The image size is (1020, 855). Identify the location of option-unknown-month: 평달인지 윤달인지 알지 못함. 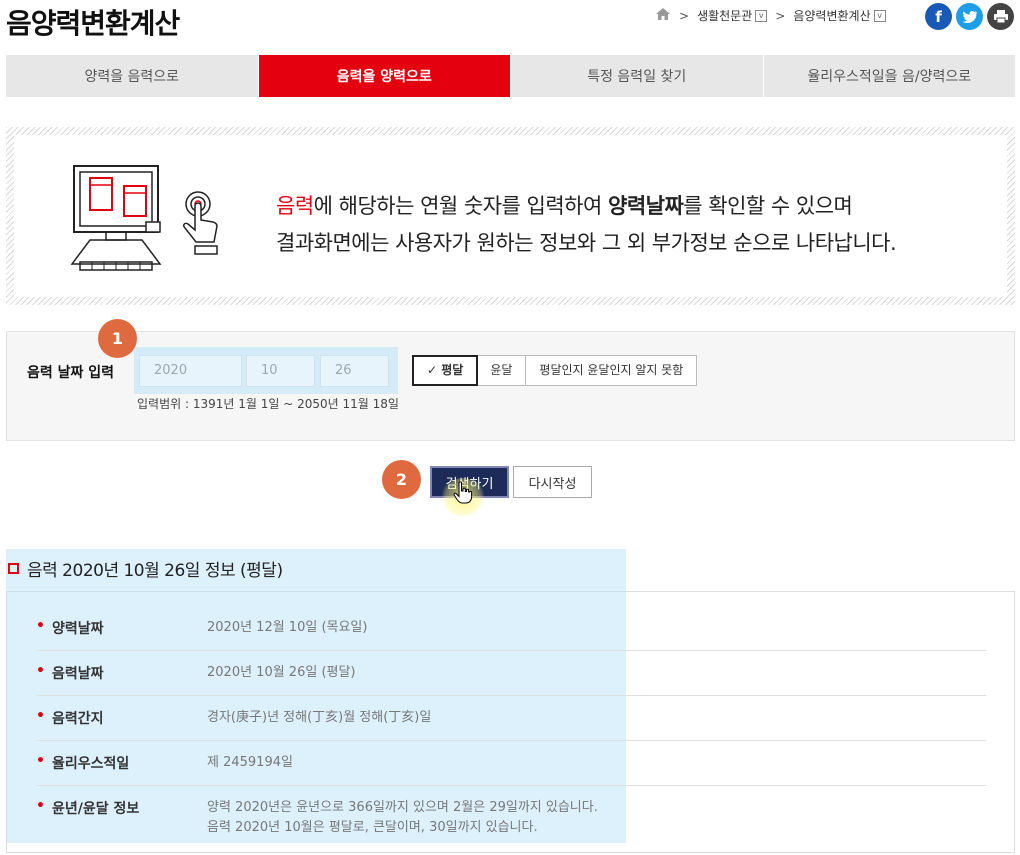
(611, 370).